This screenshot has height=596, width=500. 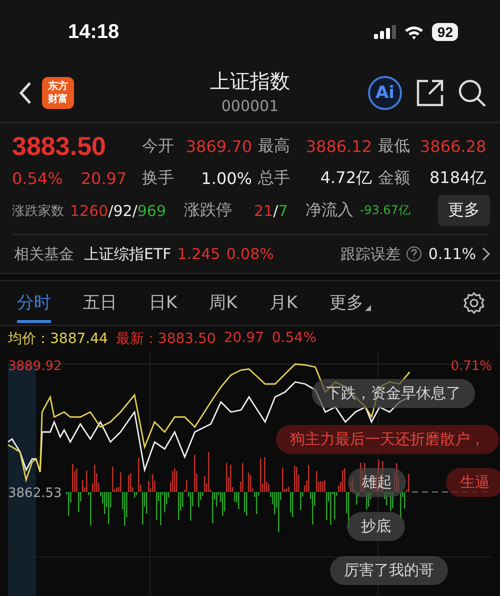 I want to click on app-logo: 东方 财富, so click(x=58, y=93).